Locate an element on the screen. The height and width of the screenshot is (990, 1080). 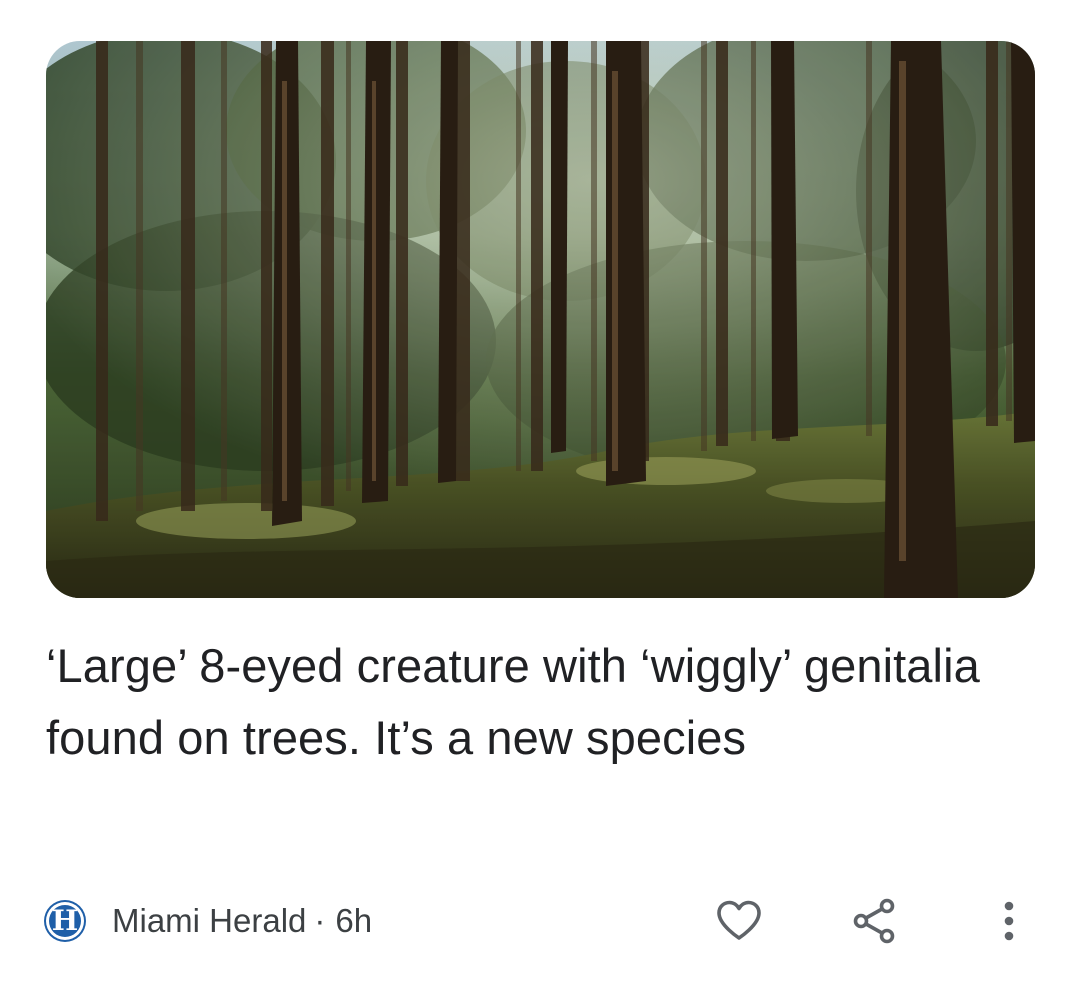
more-options-button is located at coordinates (1009, 921).